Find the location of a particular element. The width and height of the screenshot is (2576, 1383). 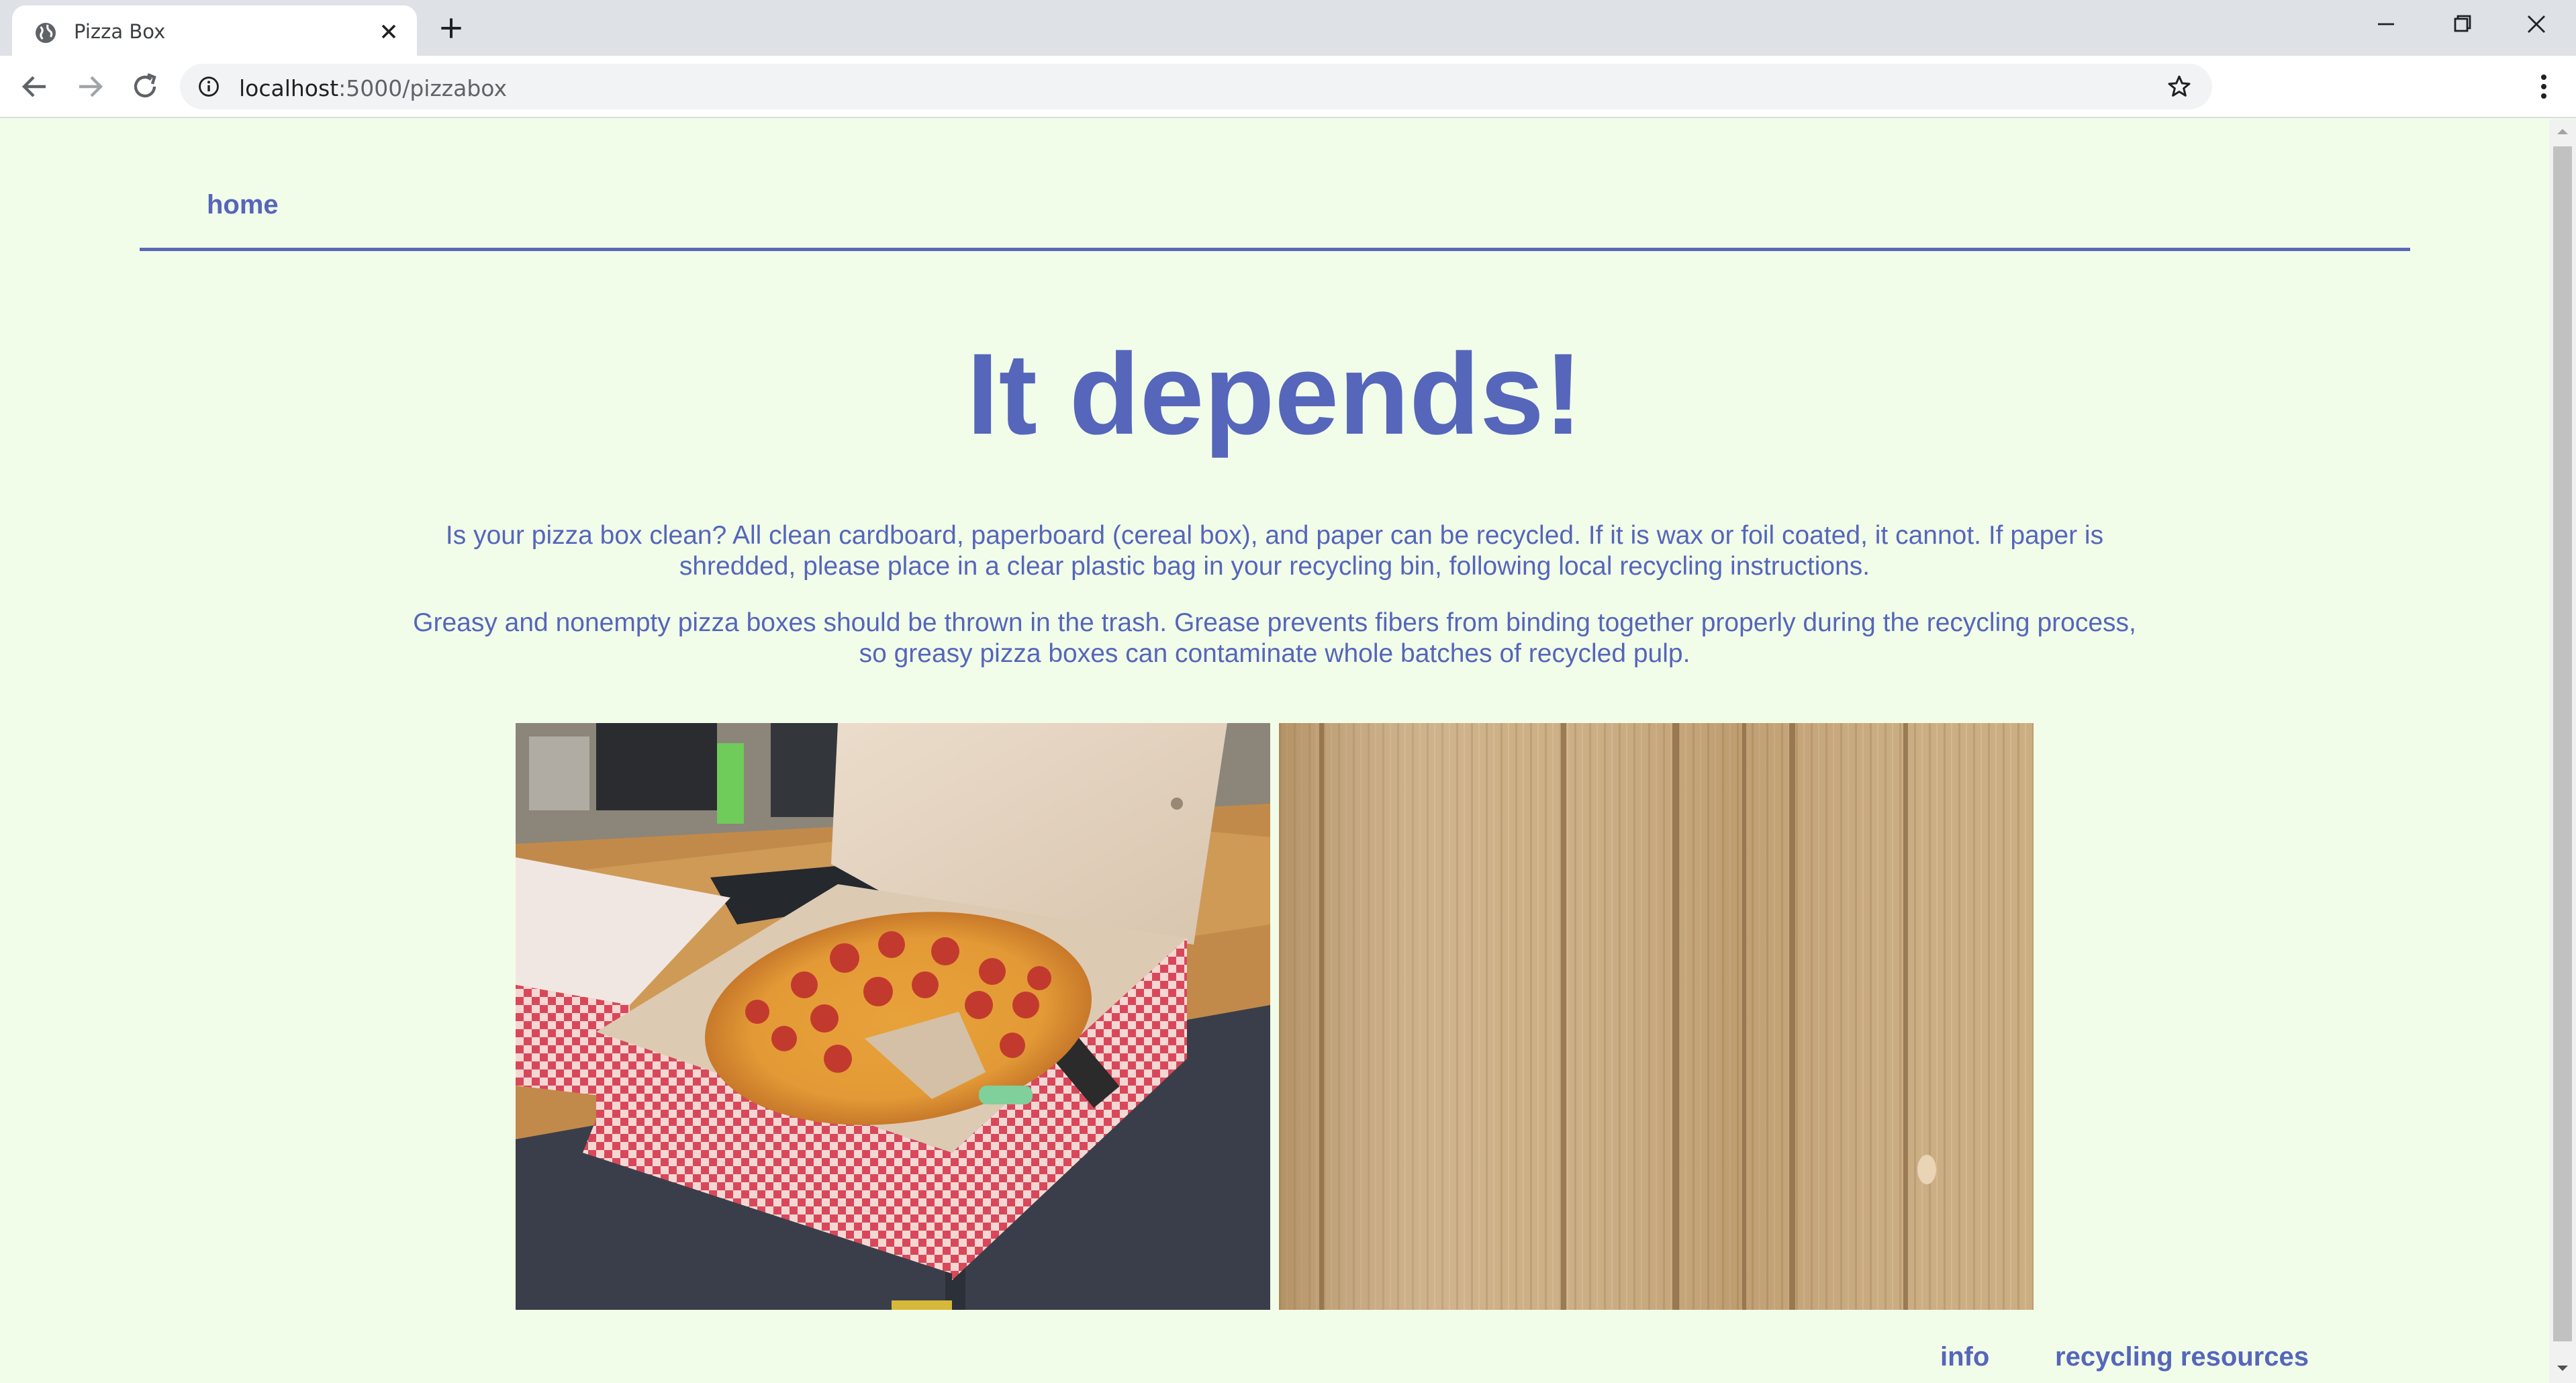

url-host: localhost is located at coordinates (289, 88).